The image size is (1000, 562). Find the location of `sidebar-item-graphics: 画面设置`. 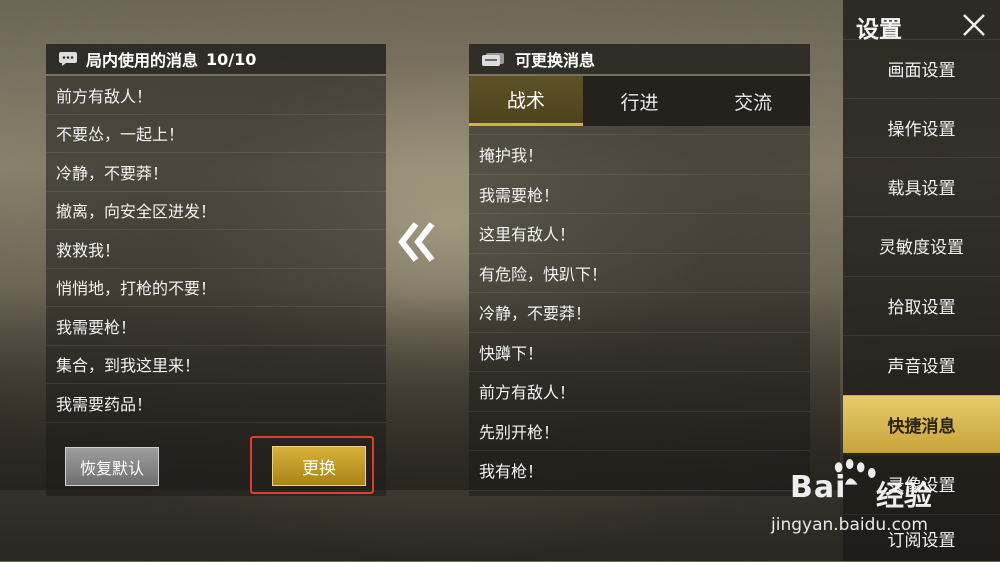

sidebar-item-graphics: 画面设置 is located at coordinates (921, 68).